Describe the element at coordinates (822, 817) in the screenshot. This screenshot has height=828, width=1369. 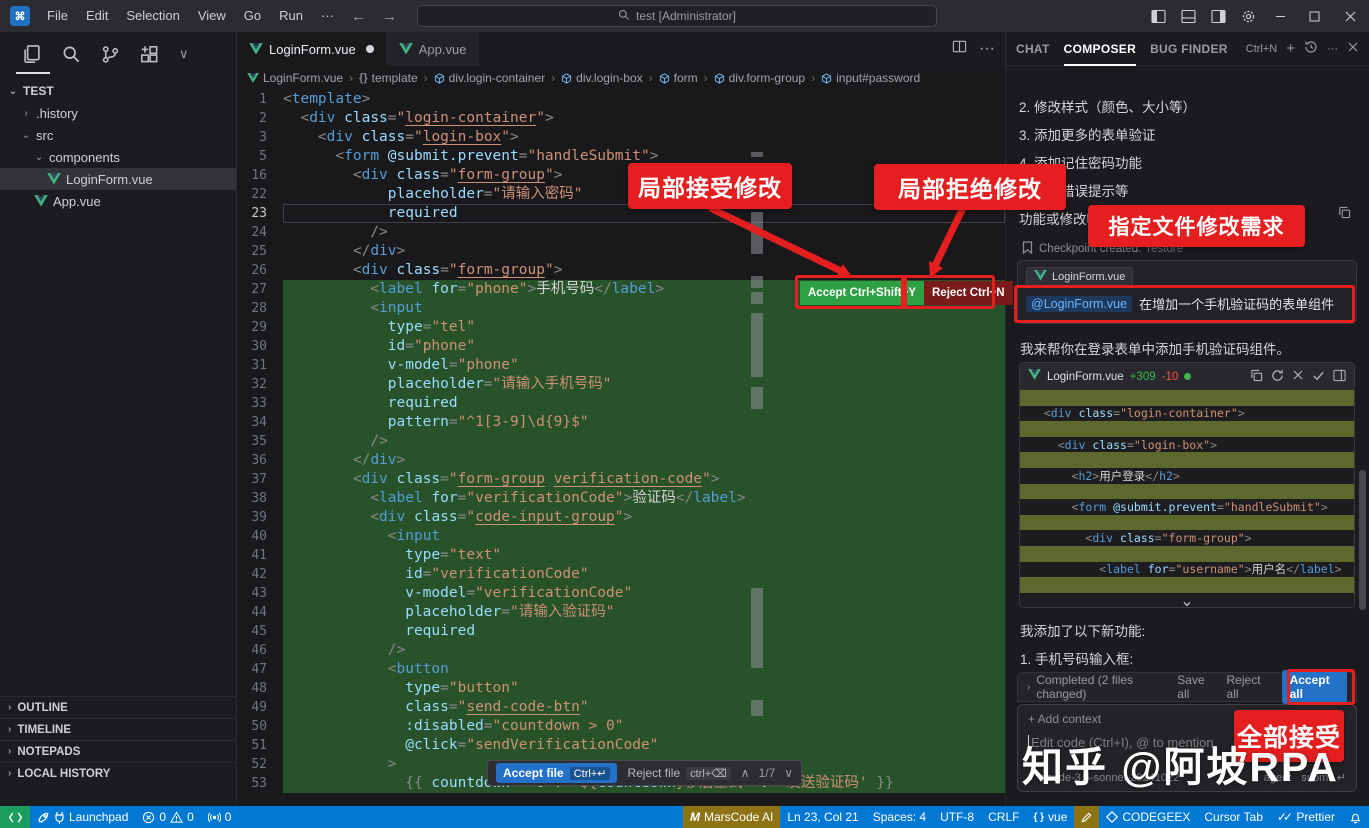
I see `cursor-position: Ln 23, Col 21` at that location.